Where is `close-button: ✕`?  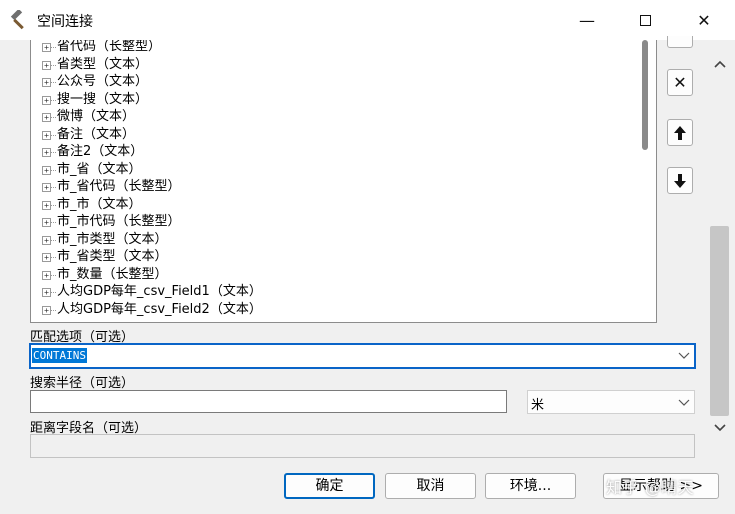 close-button: ✕ is located at coordinates (704, 20).